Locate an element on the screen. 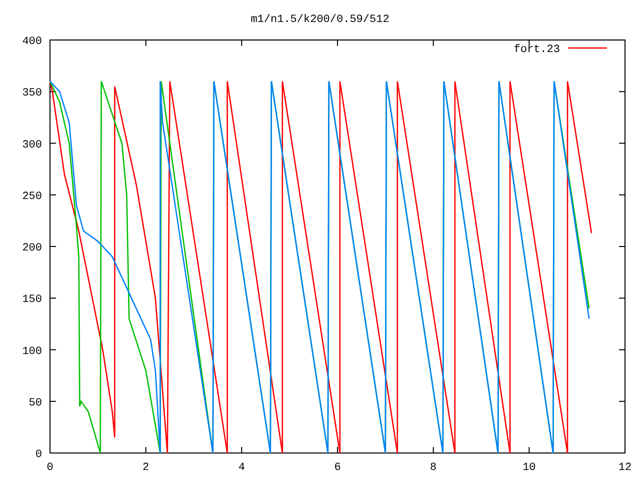 This screenshot has height=480, width=640. tick-label: 12 is located at coordinates (625, 468).